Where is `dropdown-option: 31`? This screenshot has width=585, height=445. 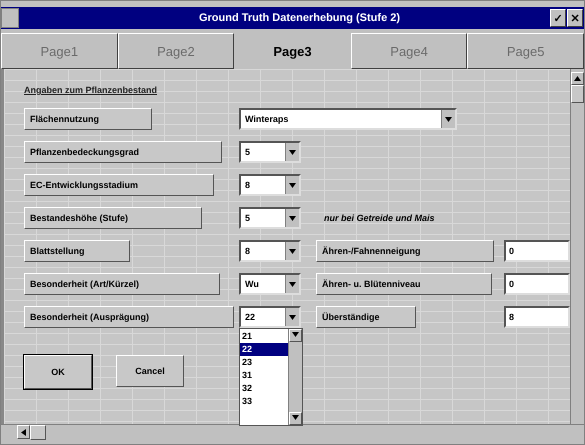
dropdown-option: 31 is located at coordinates (264, 375).